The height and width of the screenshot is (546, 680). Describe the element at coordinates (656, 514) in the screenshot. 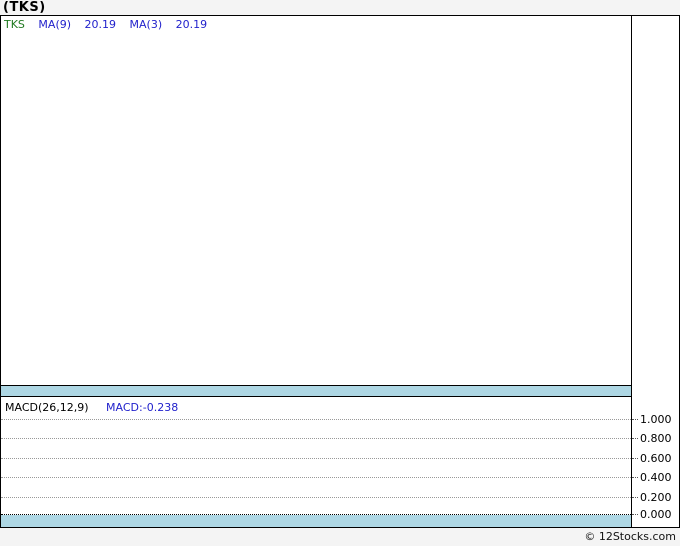

I see `axis-label-0000: 0.000` at that location.